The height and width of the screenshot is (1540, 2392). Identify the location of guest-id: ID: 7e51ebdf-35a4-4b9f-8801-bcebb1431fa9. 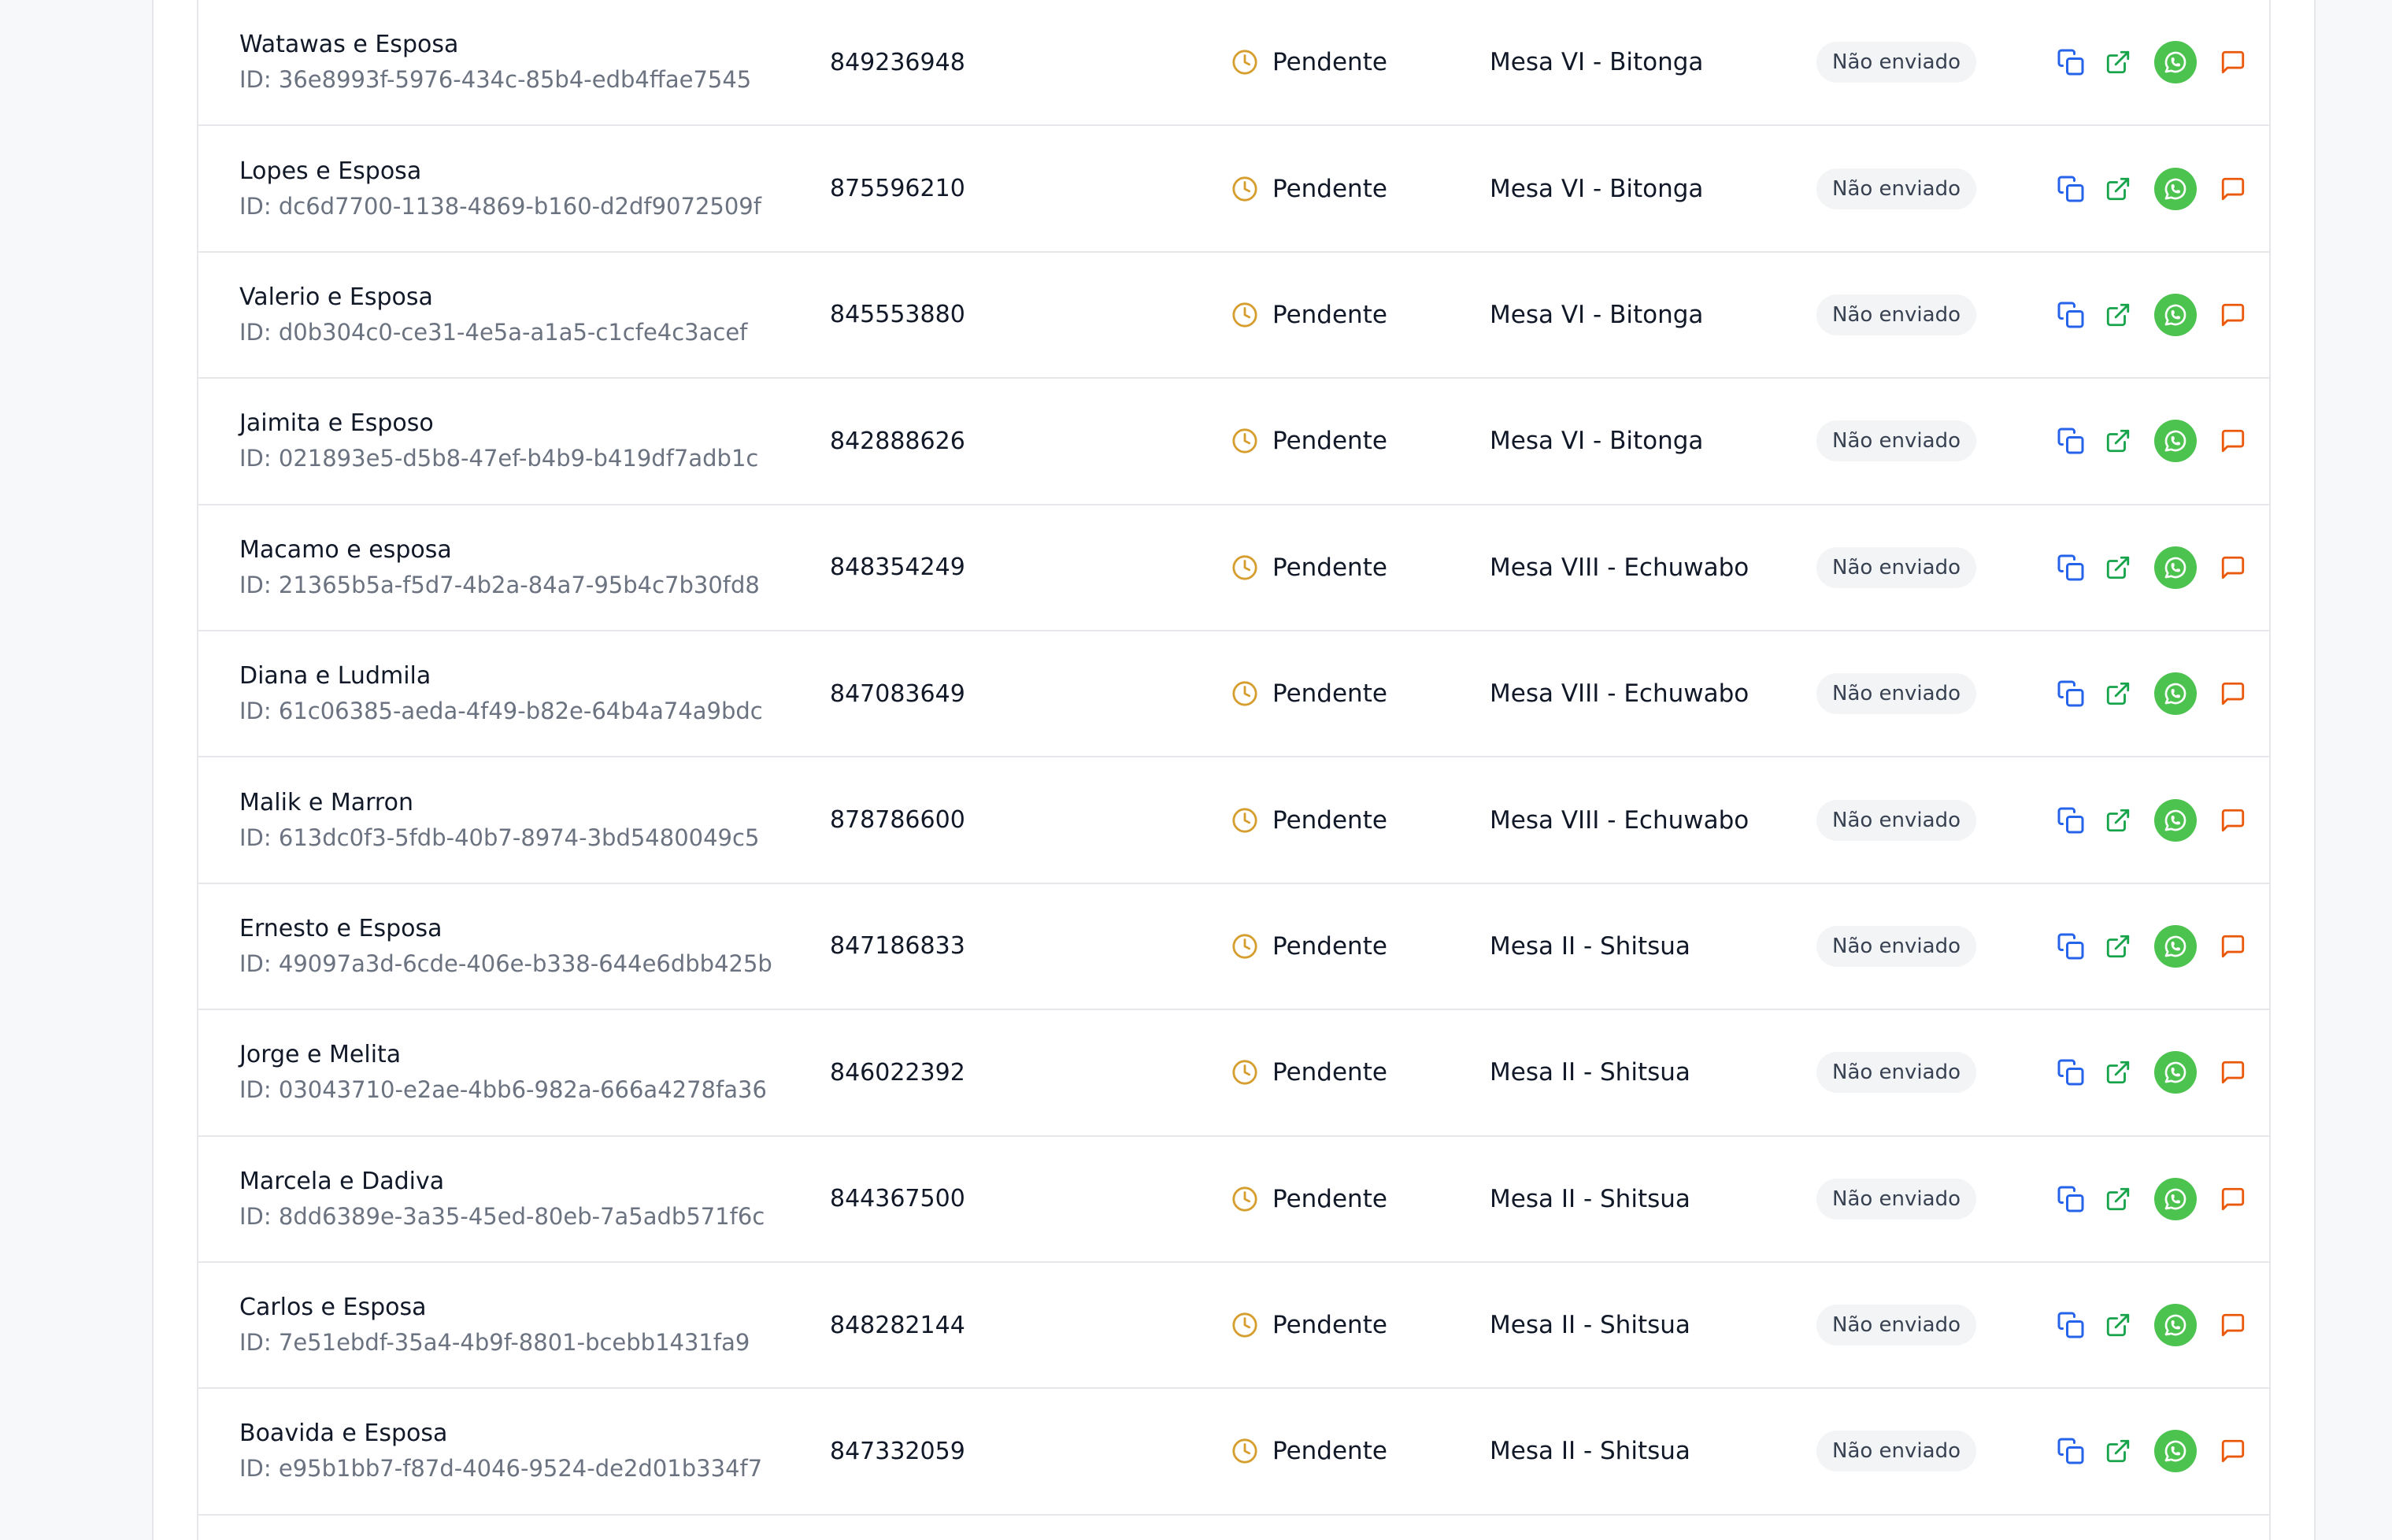
(494, 1343).